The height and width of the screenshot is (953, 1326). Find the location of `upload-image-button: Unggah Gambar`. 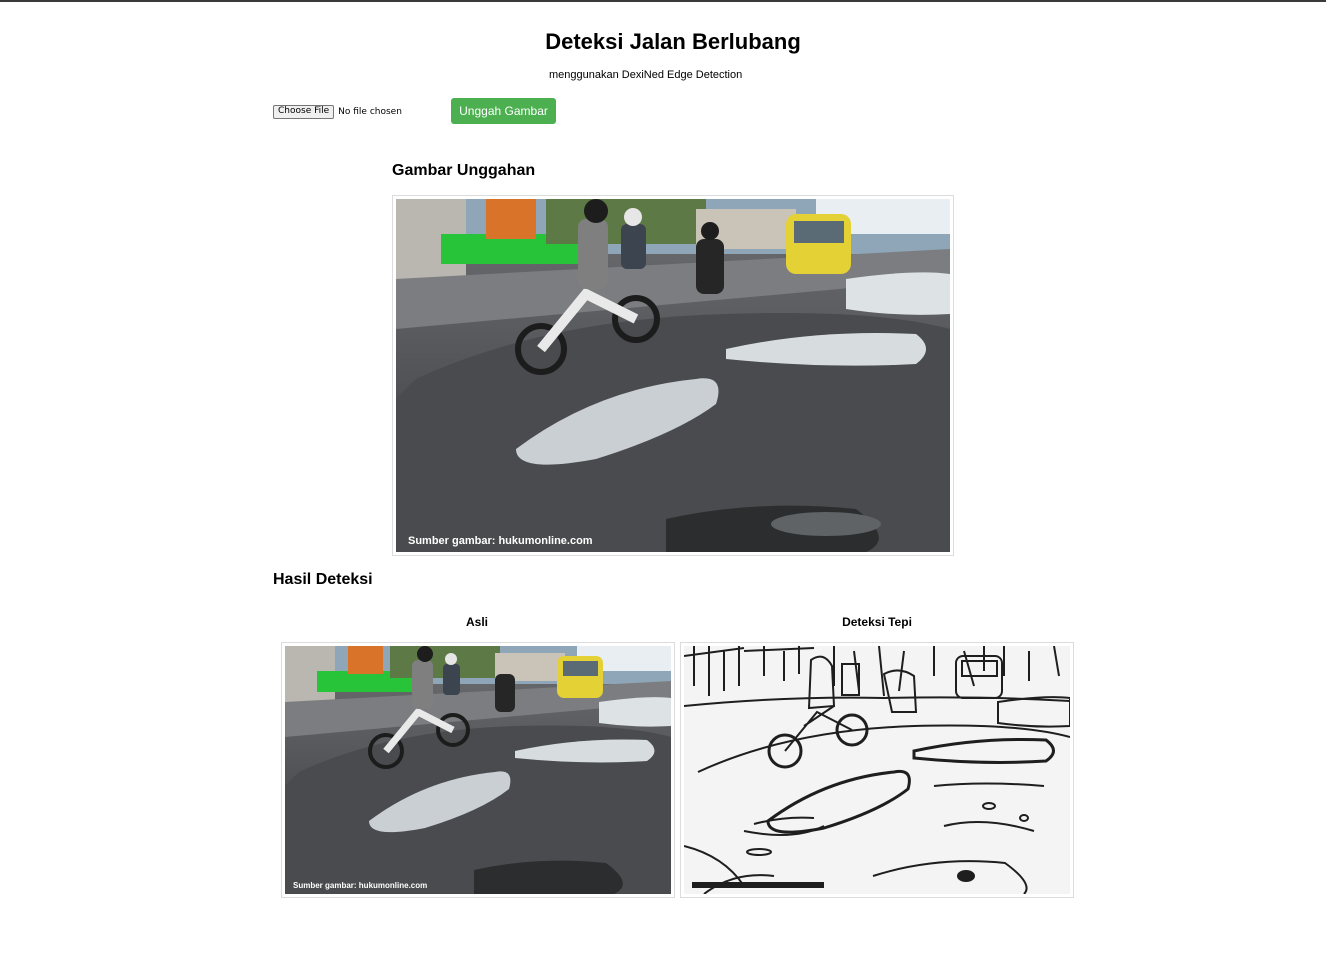

upload-image-button: Unggah Gambar is located at coordinates (503, 111).